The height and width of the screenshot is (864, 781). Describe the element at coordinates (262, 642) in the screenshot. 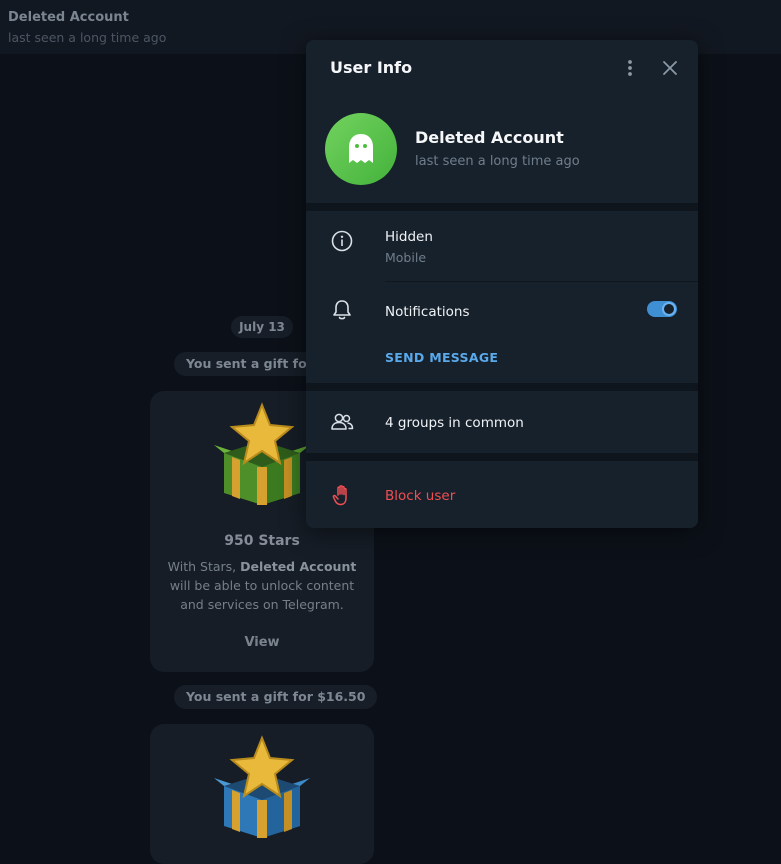

I see `view-gift-button: View` at that location.